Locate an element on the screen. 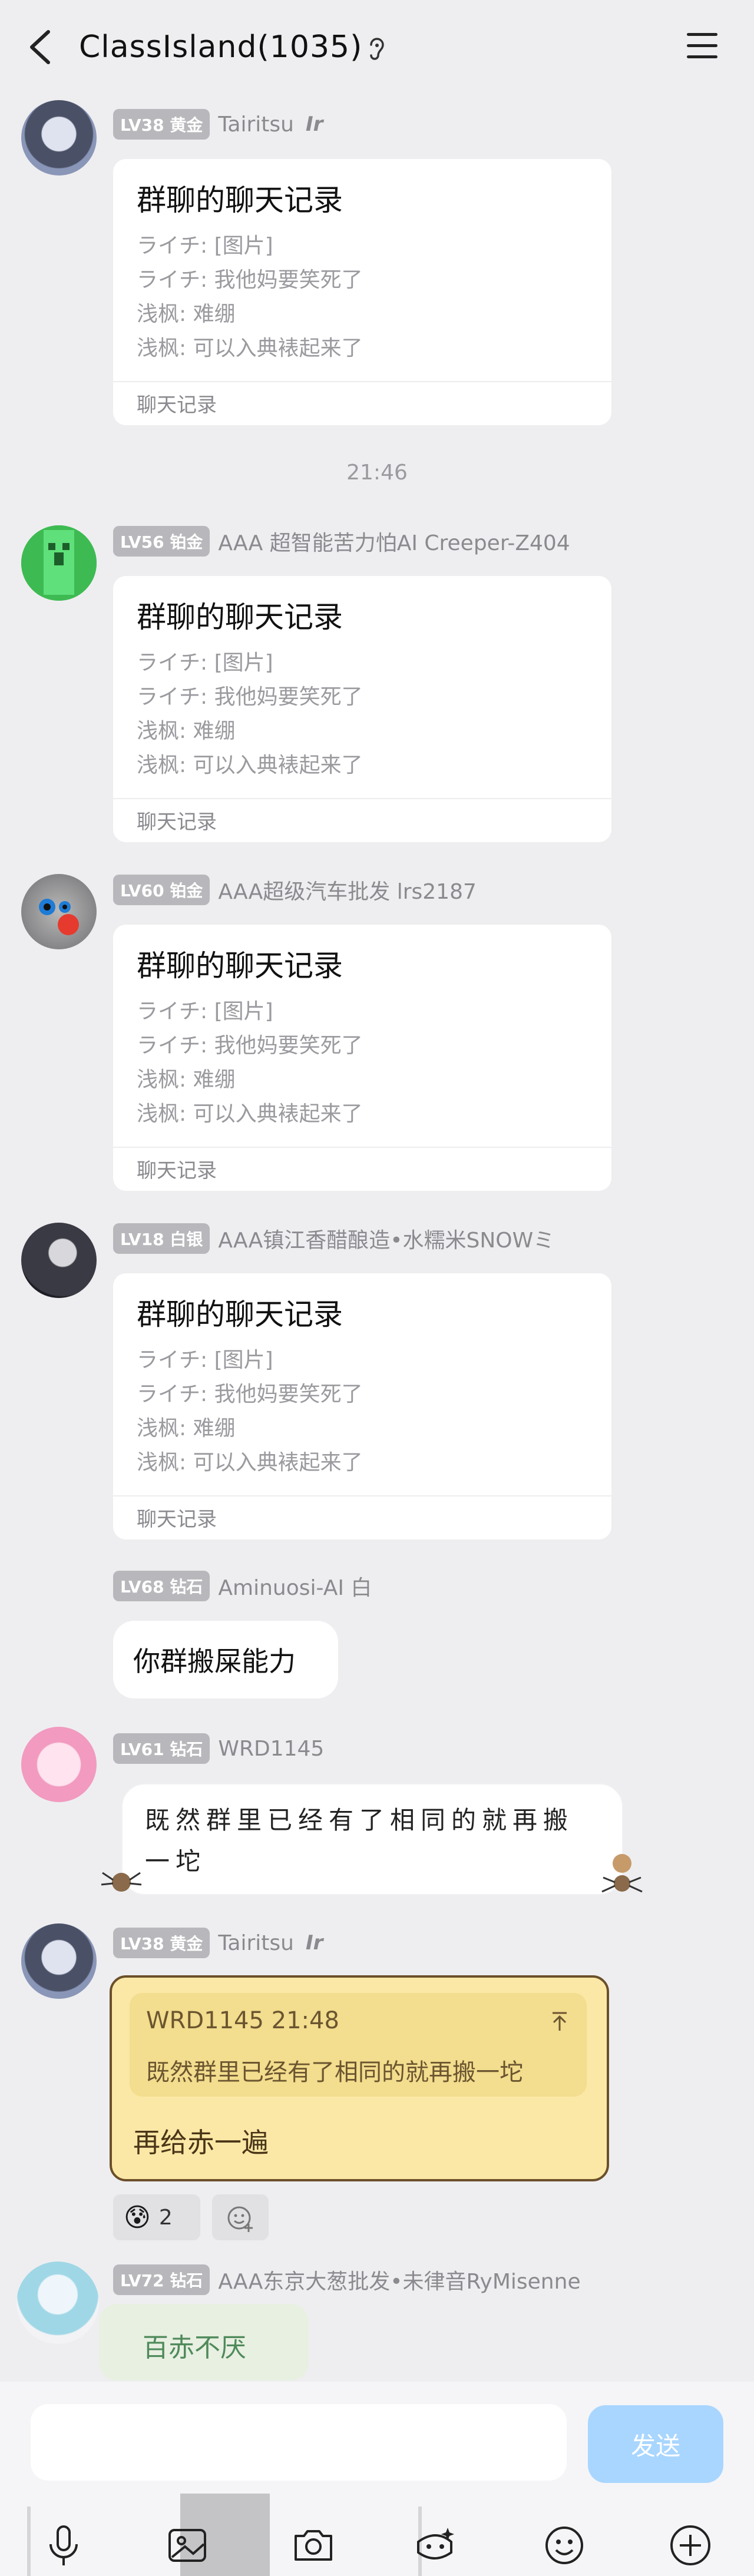 The image size is (754, 2576). jump-to-top-icon is located at coordinates (560, 2021).